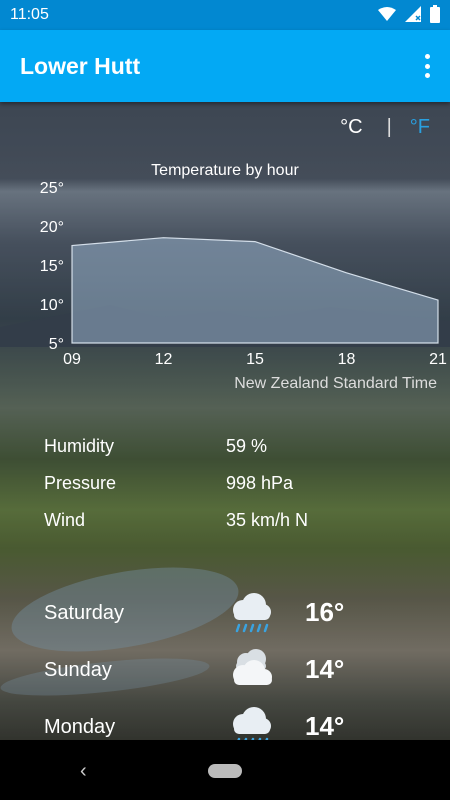 This screenshot has width=450, height=800. What do you see at coordinates (79, 446) in the screenshot?
I see `humidity-label: Humidity` at bounding box center [79, 446].